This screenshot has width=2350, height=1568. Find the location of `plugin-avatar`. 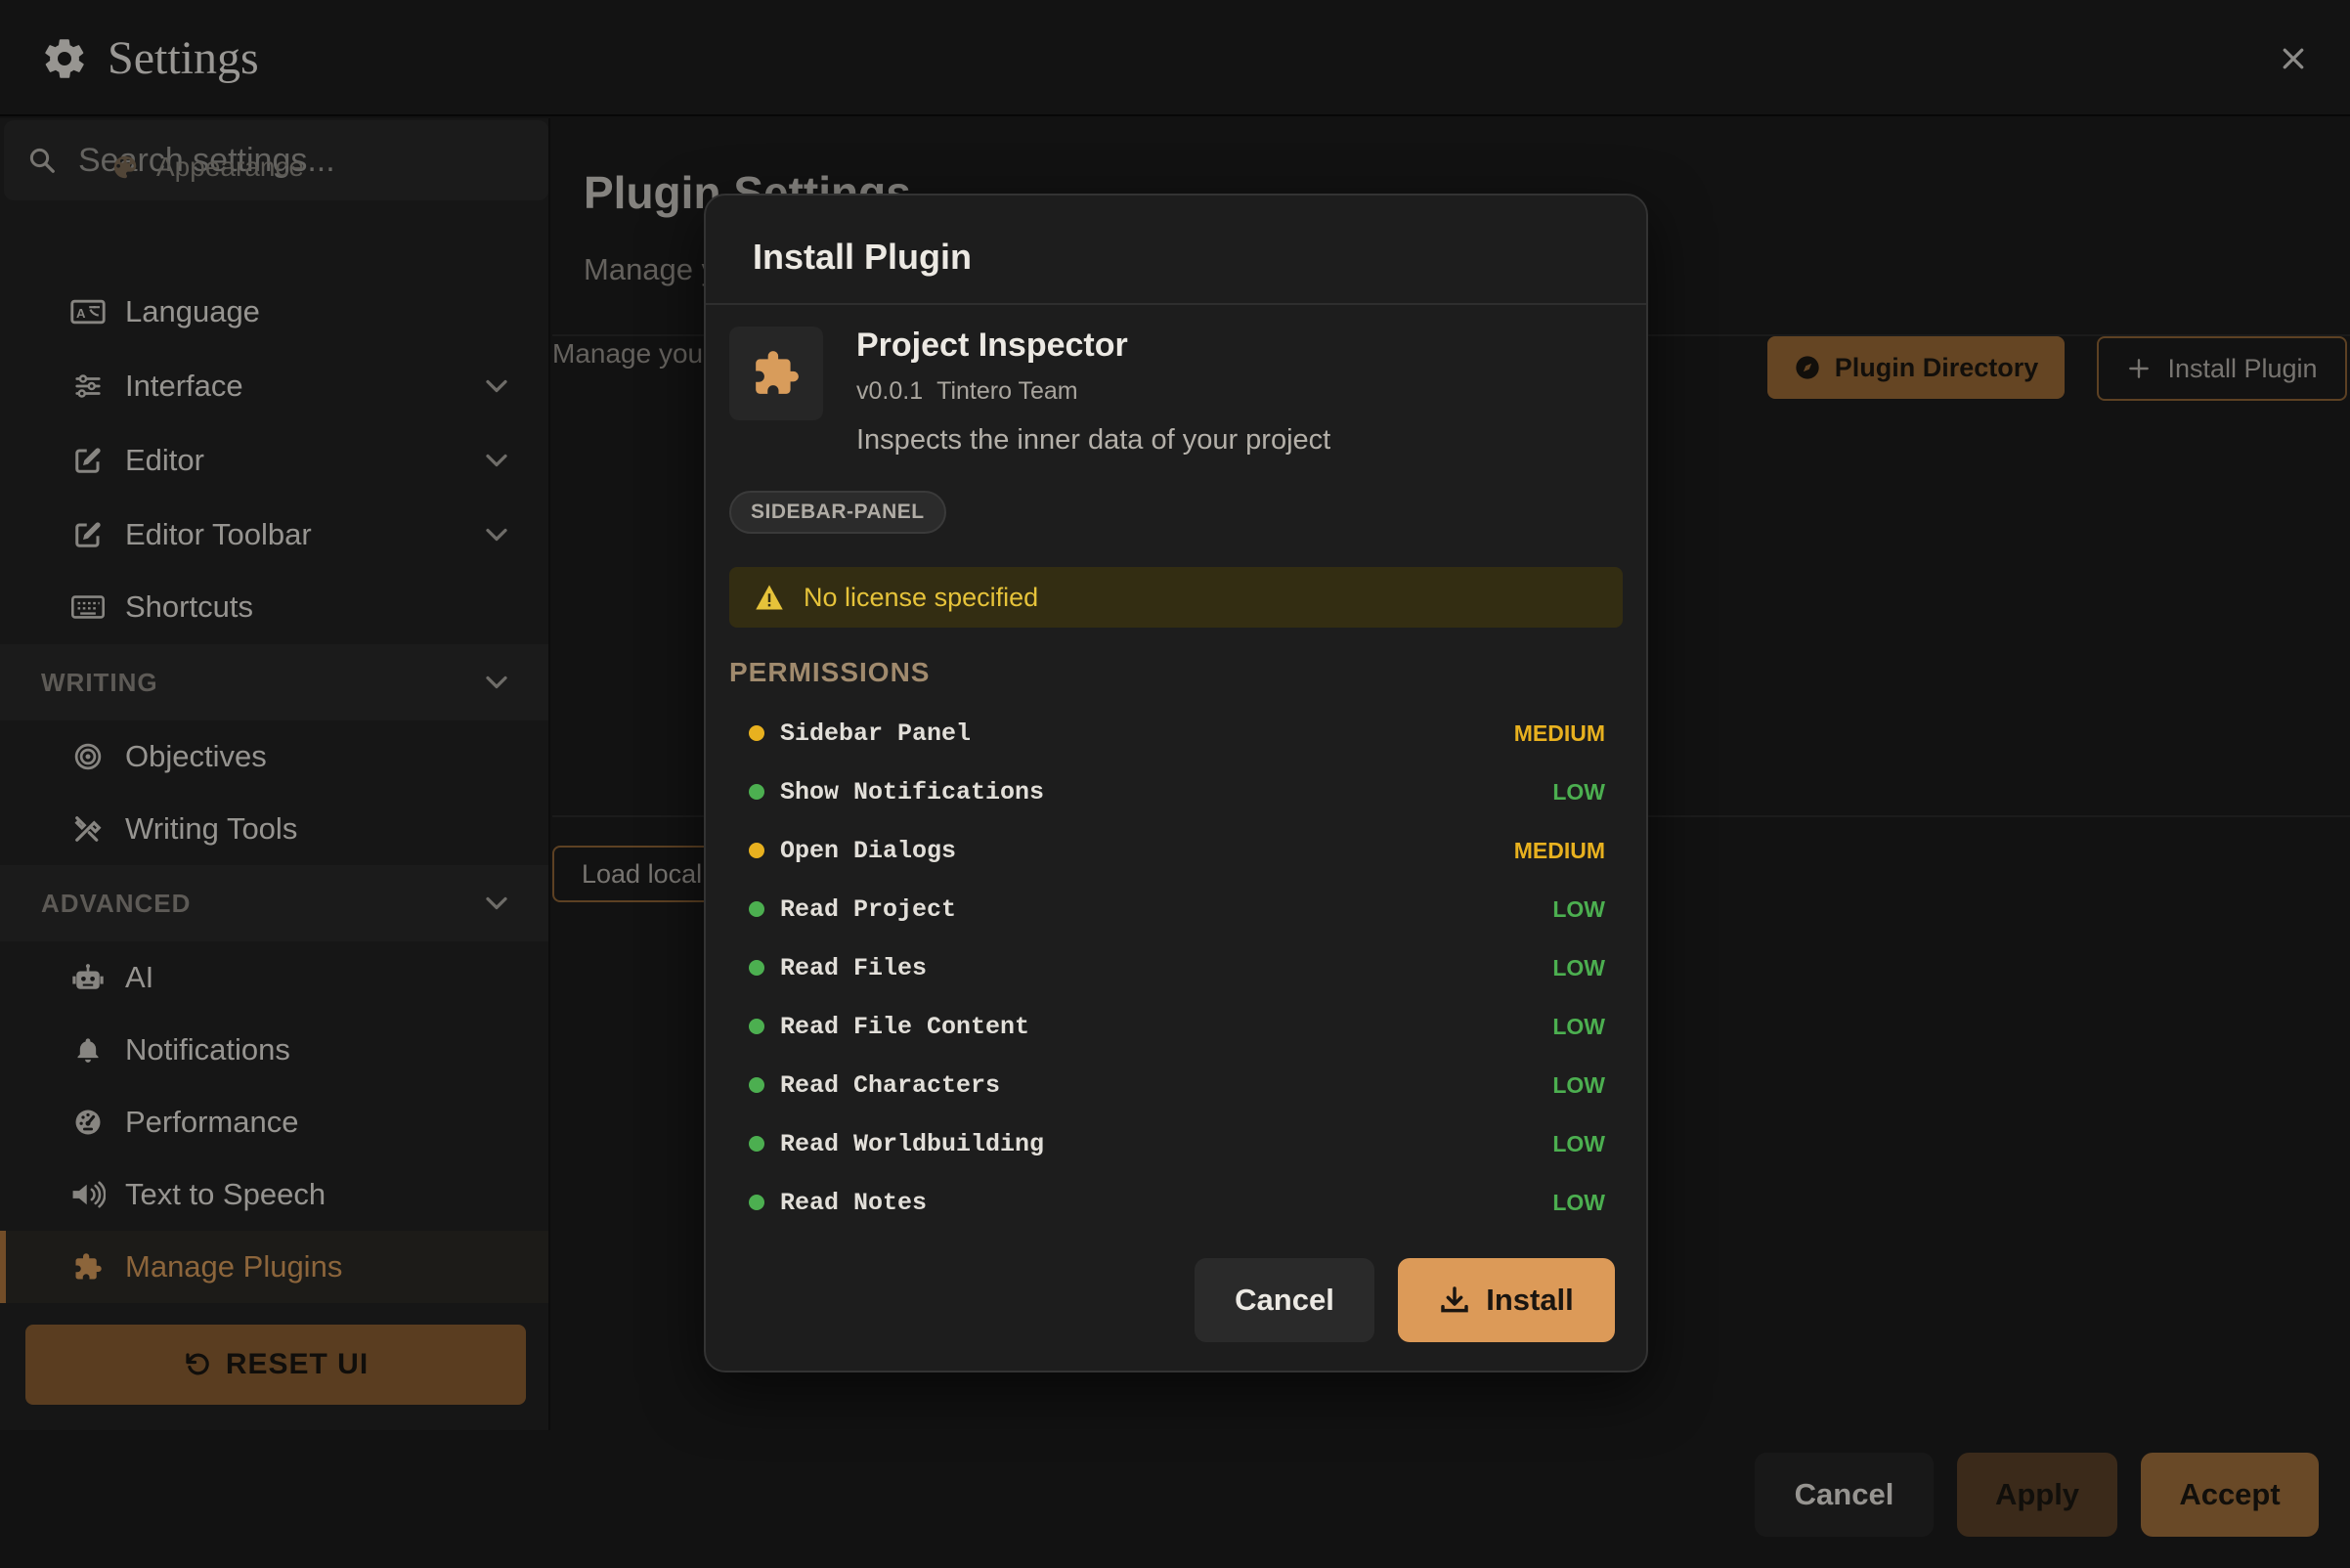

plugin-avatar is located at coordinates (776, 373).